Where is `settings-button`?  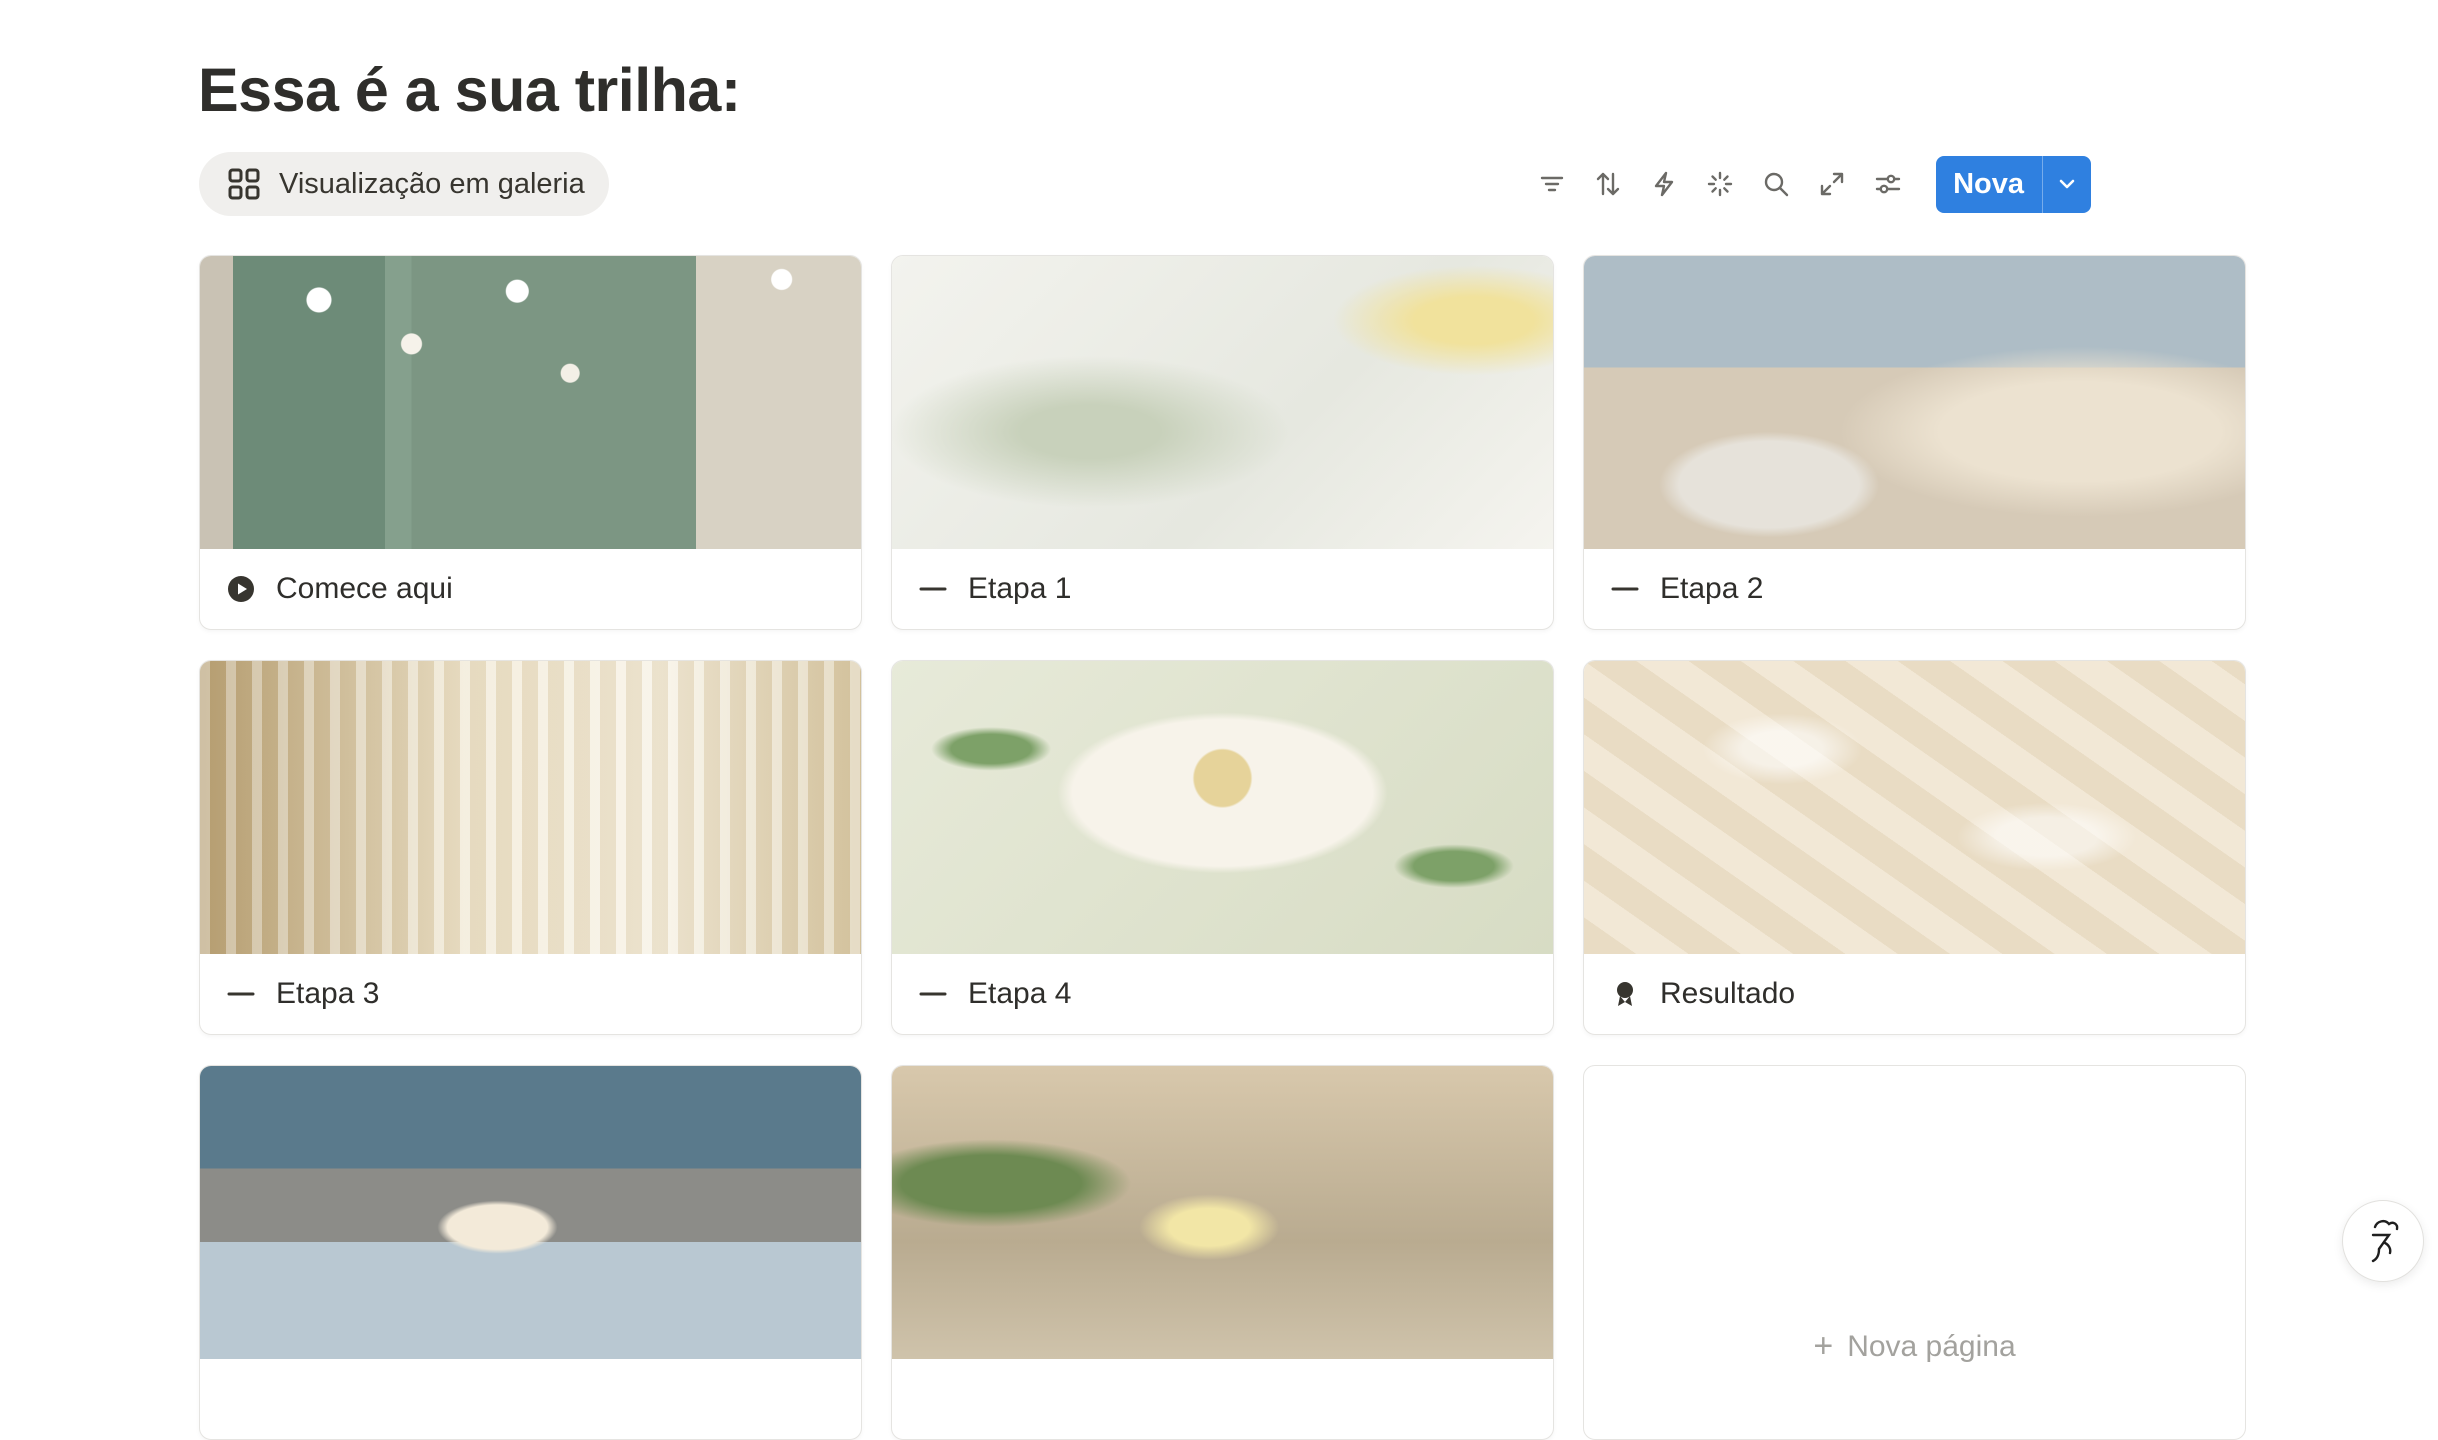
settings-button is located at coordinates (1888, 184).